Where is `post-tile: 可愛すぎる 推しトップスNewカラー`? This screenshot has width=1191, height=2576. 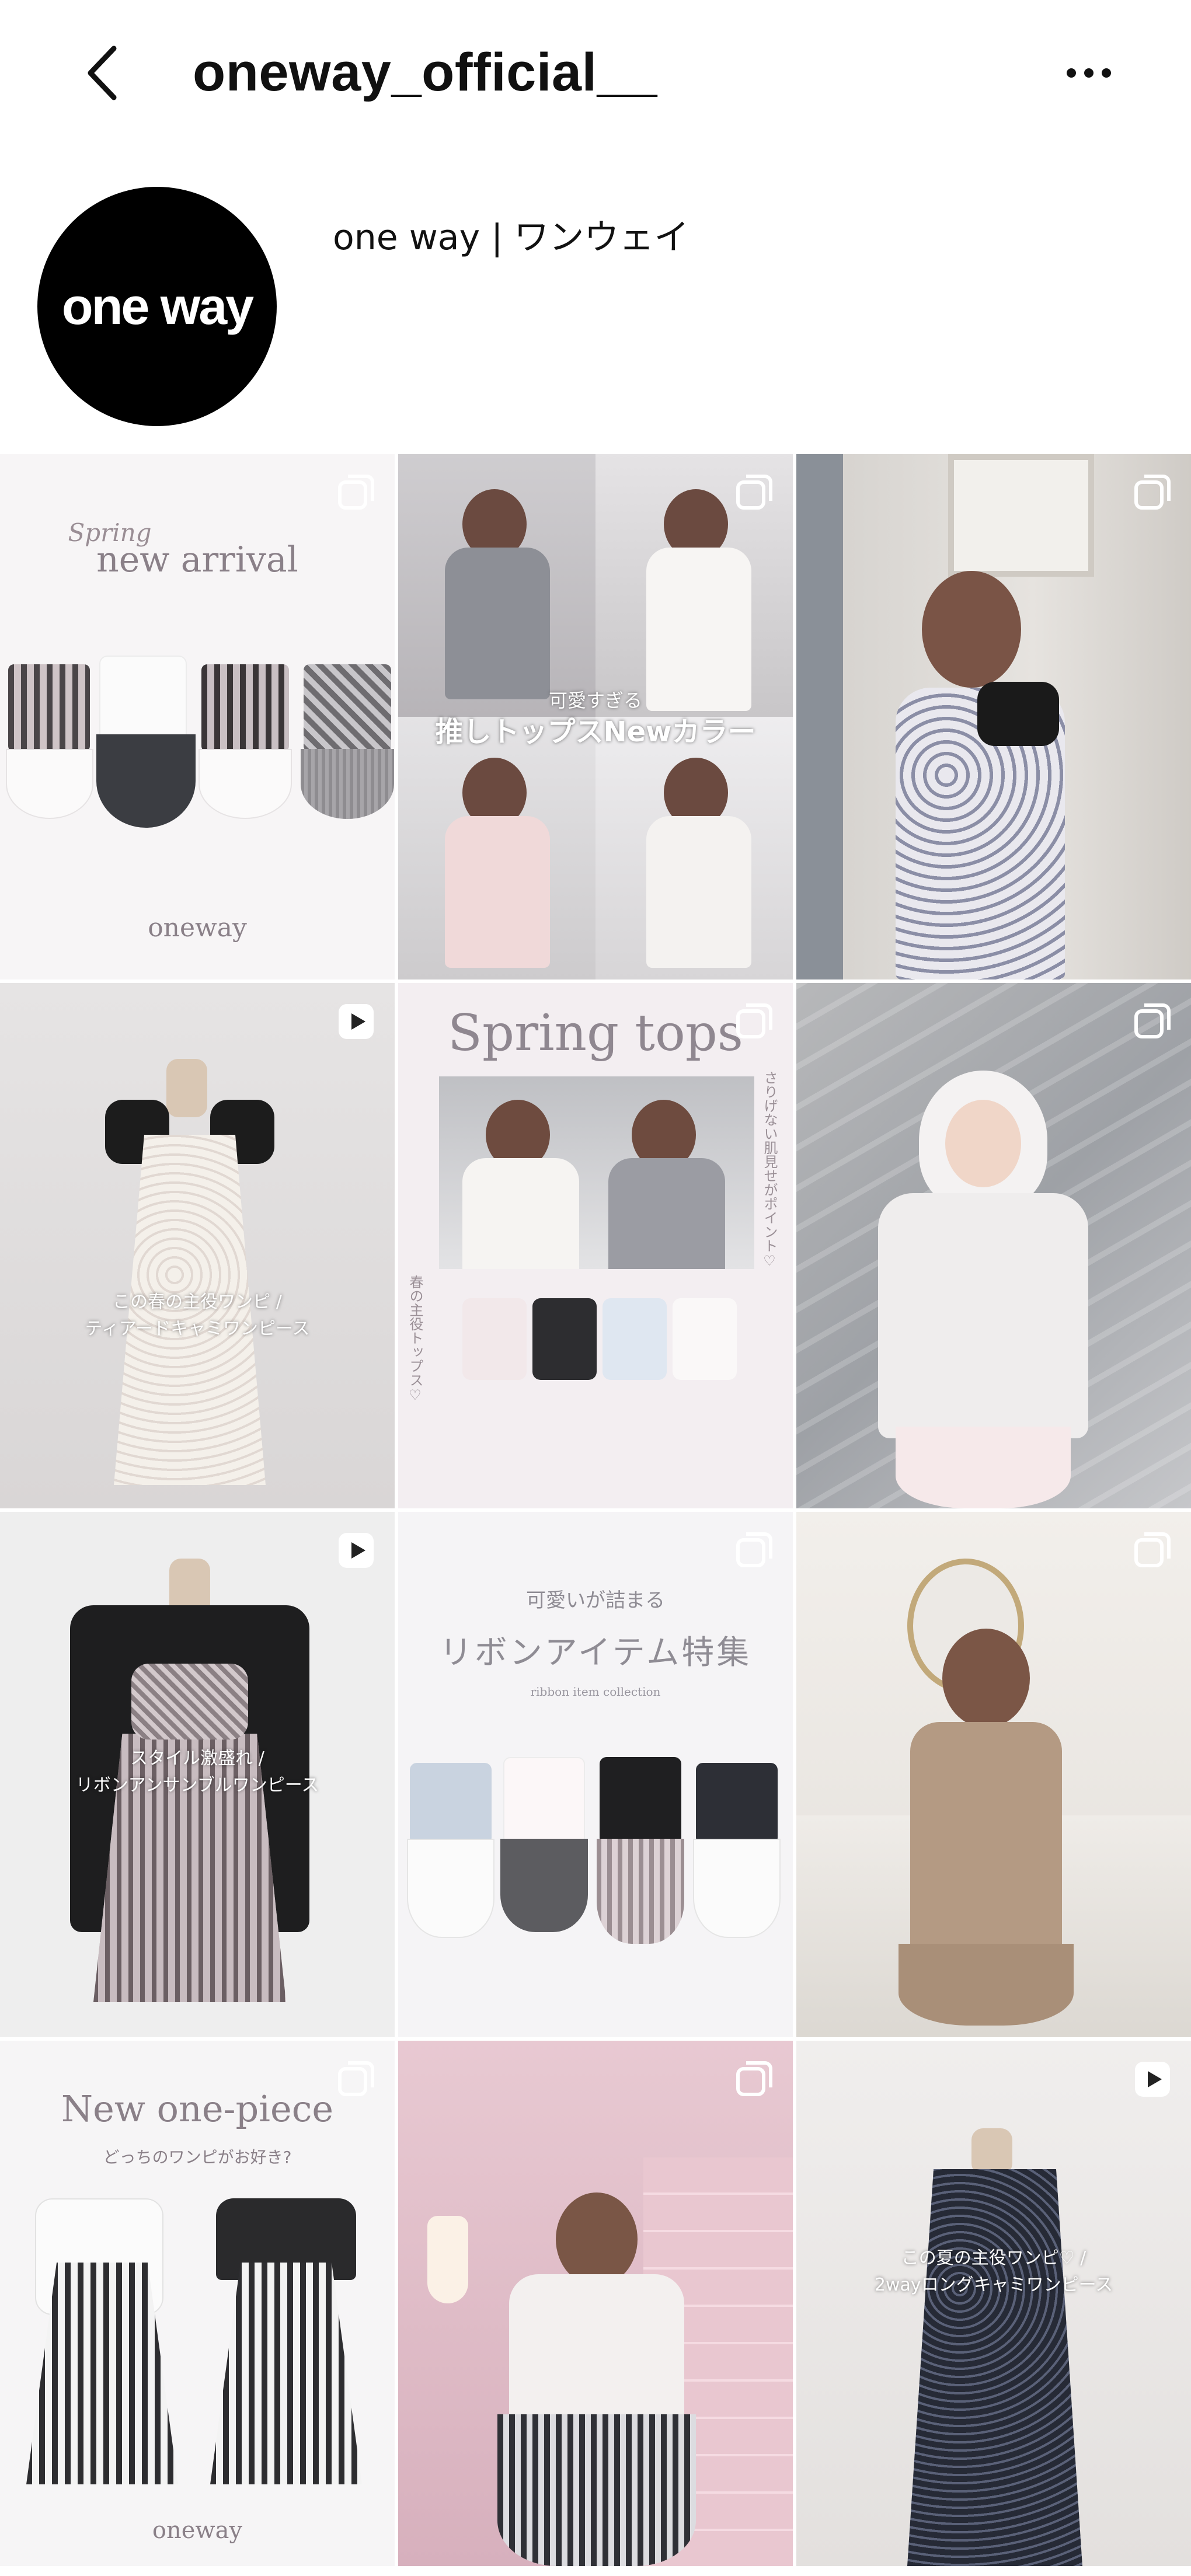 post-tile: 可愛すぎる 推しトップスNewカラー is located at coordinates (595, 717).